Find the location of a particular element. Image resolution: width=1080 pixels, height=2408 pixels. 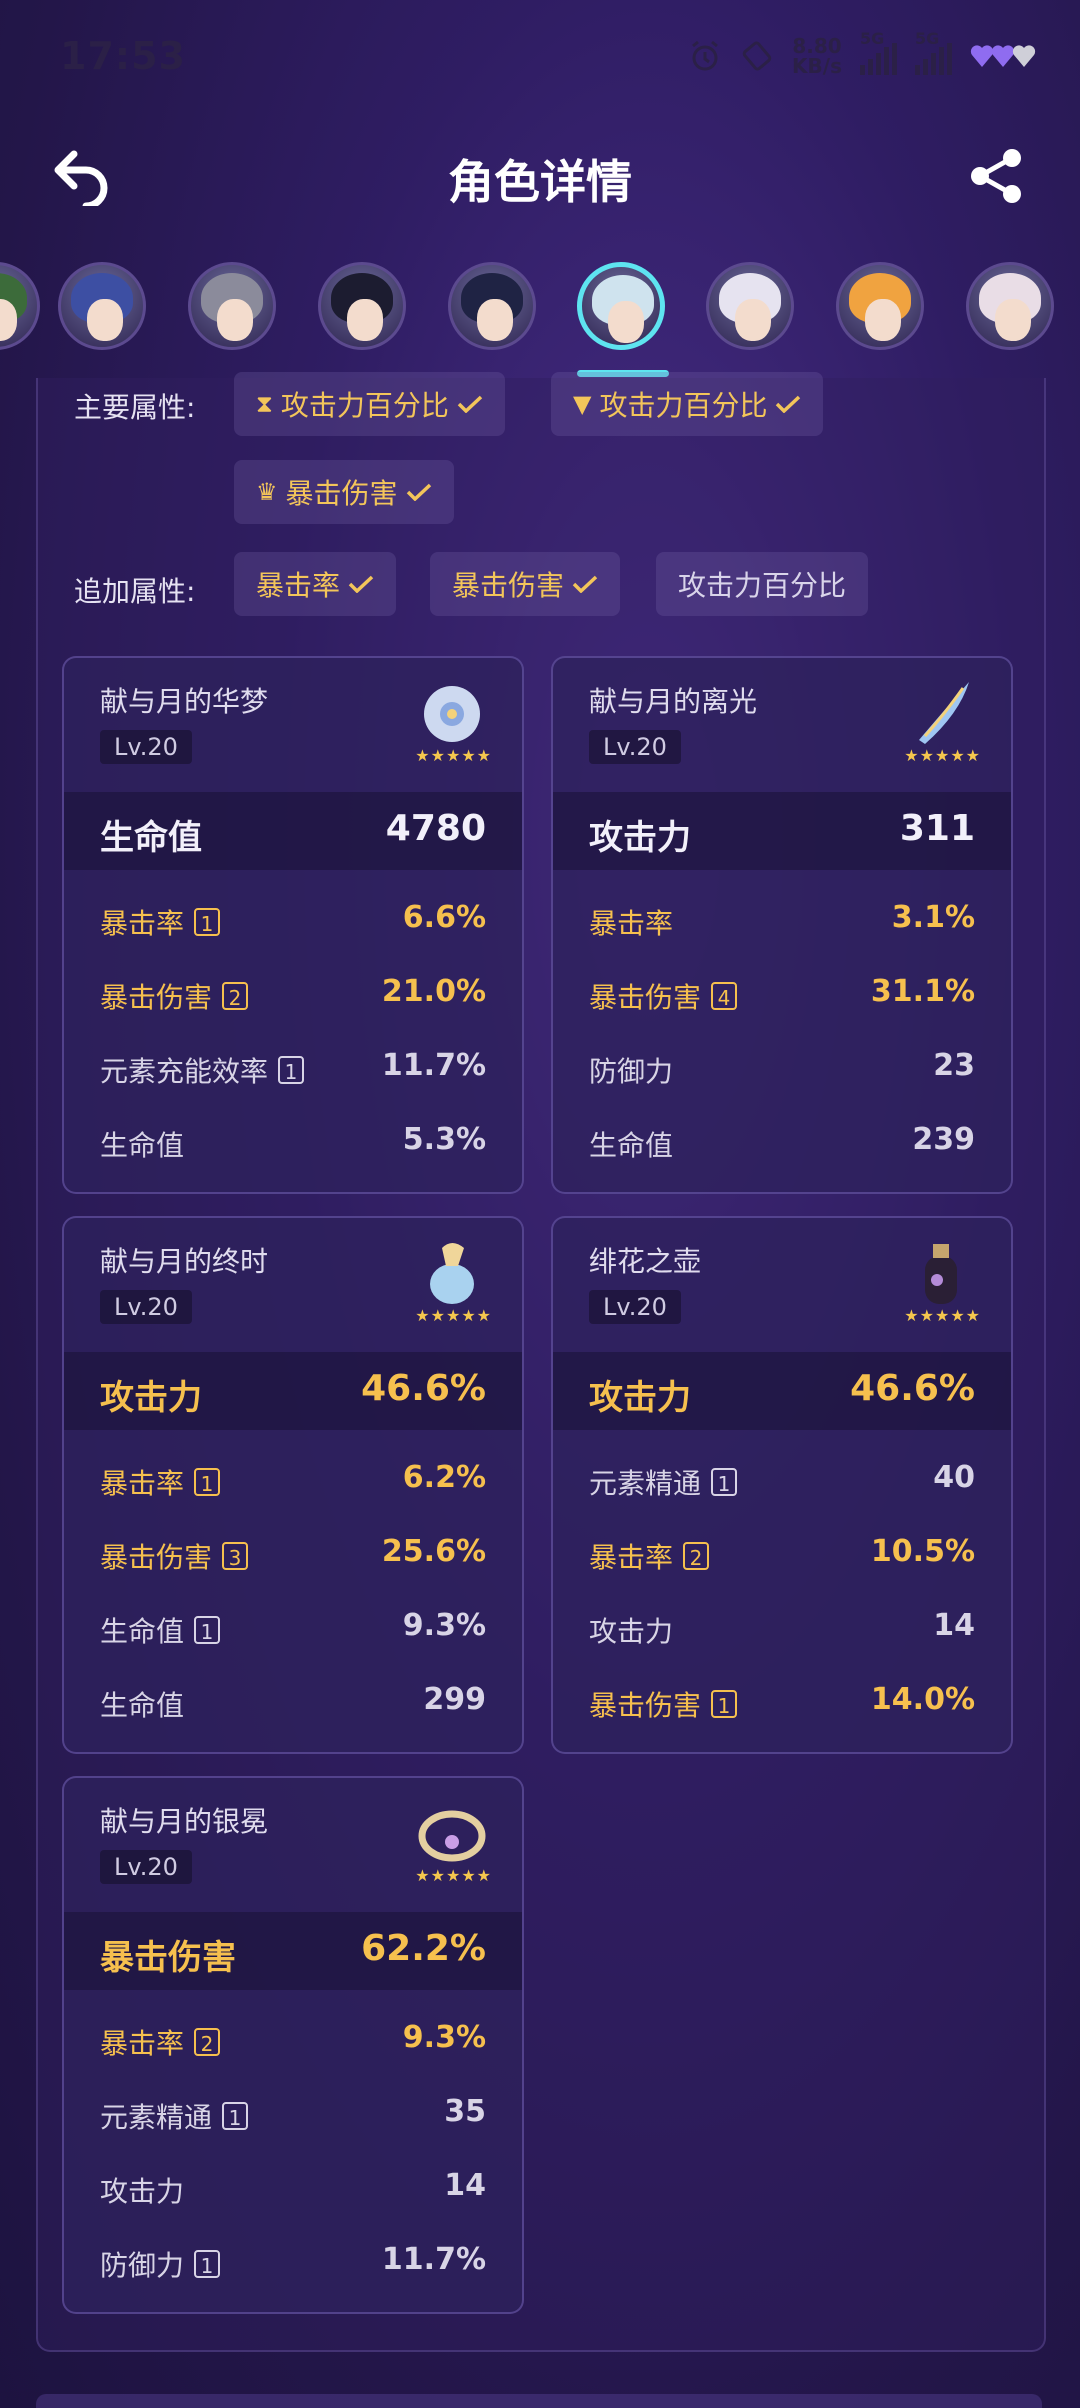

sub-stat-row: 生命值 1 9.3% is located at coordinates (293, 1628).